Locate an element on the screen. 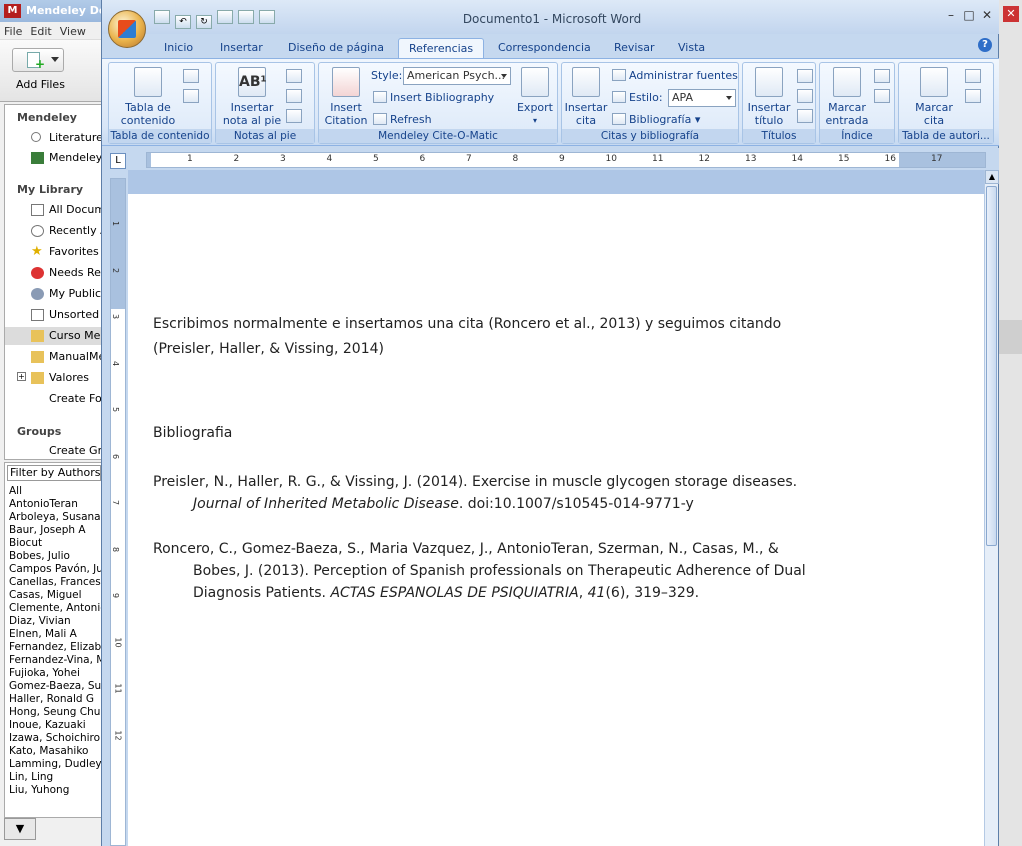  bibliography-button: Bibliografía ▾ is located at coordinates (656, 120).